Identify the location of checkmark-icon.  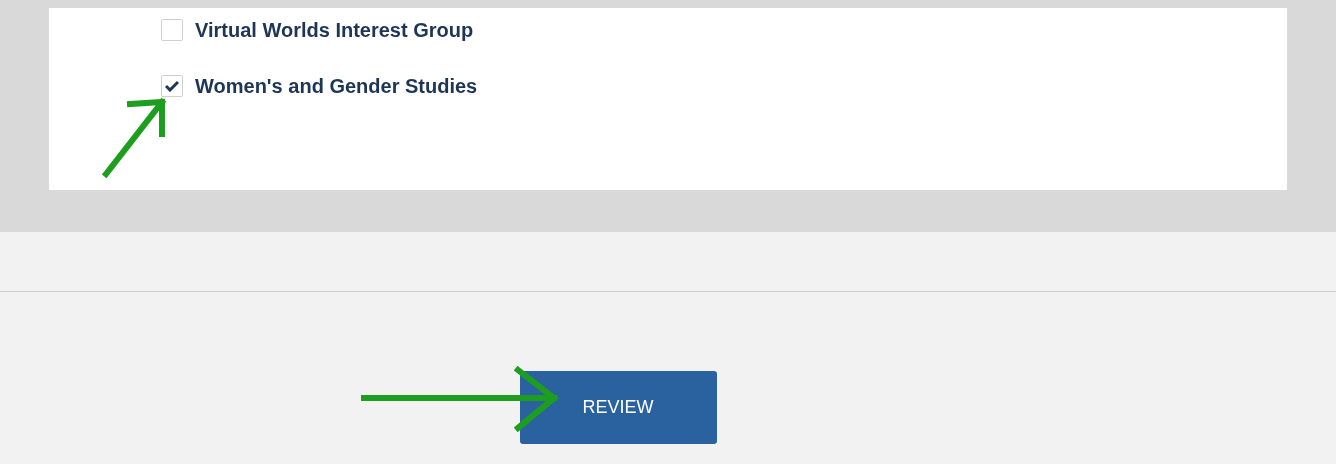
(172, 86).